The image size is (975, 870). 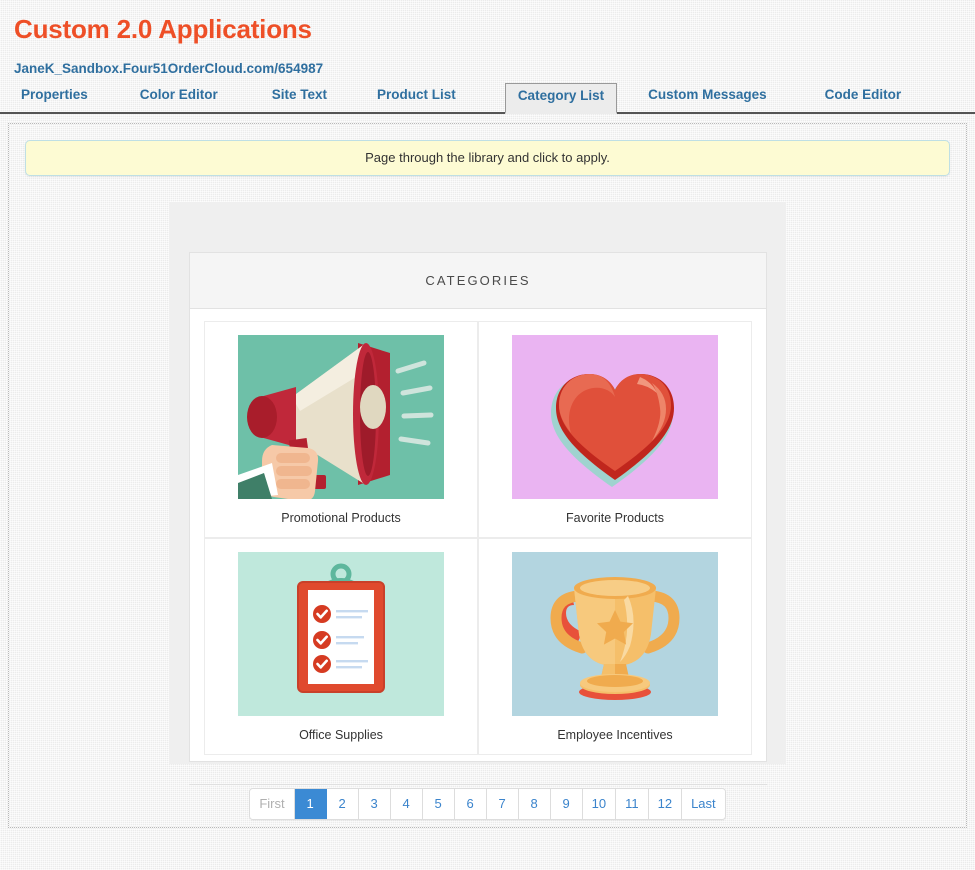 What do you see at coordinates (54, 97) in the screenshot?
I see `tab-properties: Properties` at bounding box center [54, 97].